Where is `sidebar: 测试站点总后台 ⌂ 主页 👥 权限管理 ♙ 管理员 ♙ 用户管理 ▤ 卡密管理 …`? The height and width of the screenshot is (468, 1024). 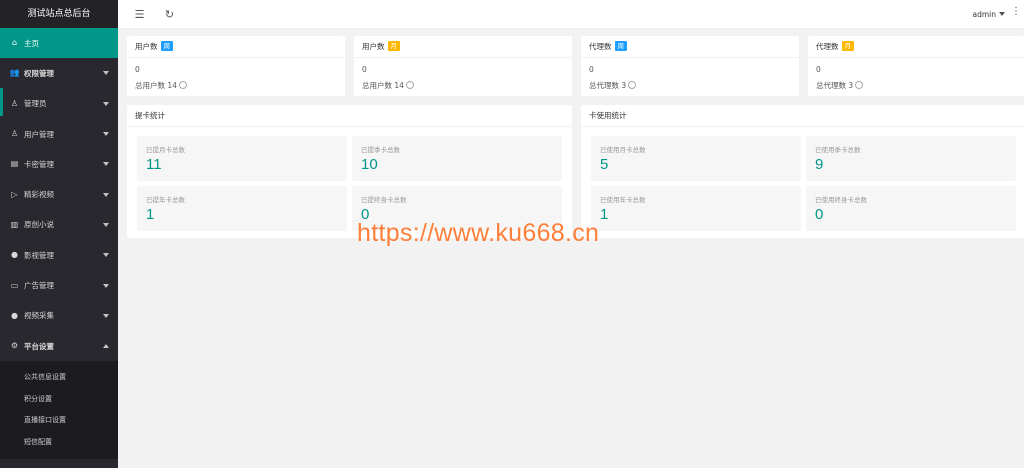
sidebar: 测试站点总后台 ⌂ 主页 👥 权限管理 ♙ 管理员 ♙ 用户管理 ▤ 卡密管理 … is located at coordinates (59, 234).